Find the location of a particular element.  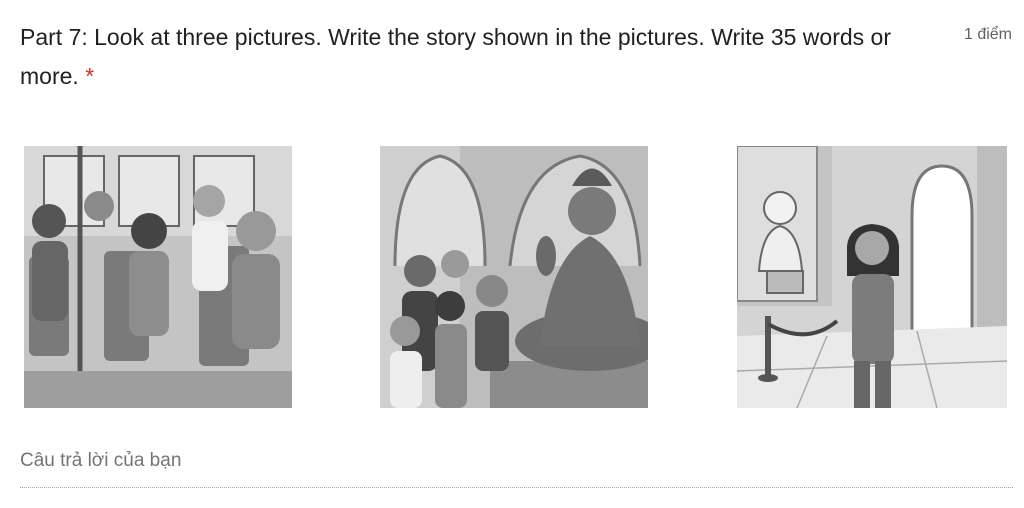

points-label: 1 điểm is located at coordinates (987, 34).